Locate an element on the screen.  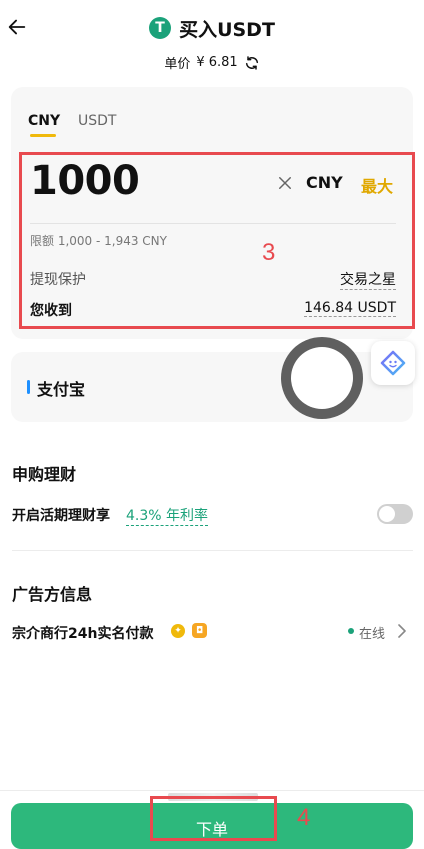
verified-badge-icon: ✦ is located at coordinates (178, 631).